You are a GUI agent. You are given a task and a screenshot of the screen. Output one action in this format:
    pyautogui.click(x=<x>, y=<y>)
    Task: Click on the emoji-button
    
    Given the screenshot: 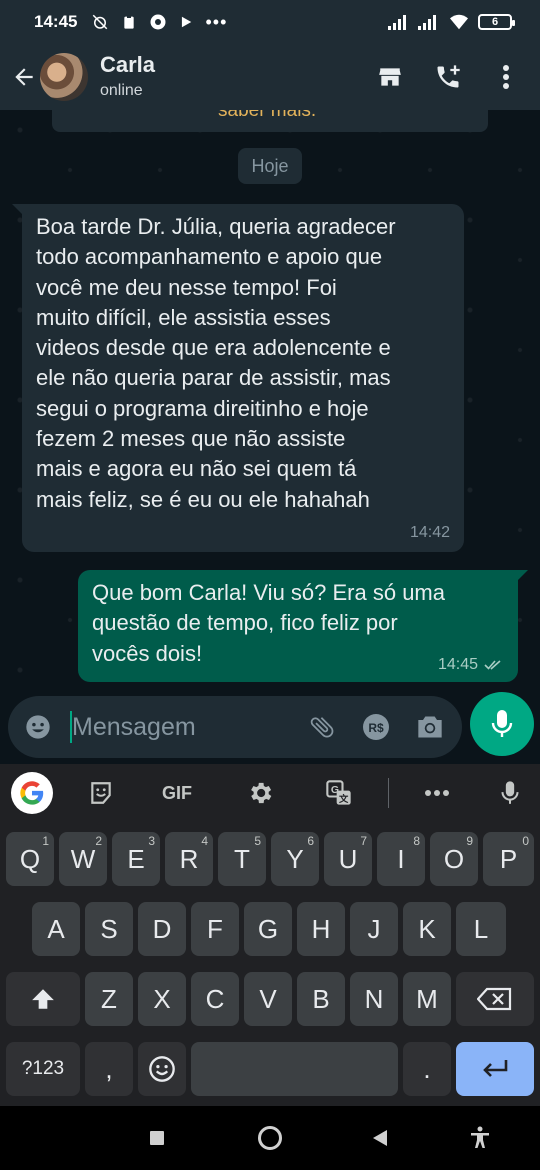 What is the action you would take?
    pyautogui.click(x=38, y=727)
    